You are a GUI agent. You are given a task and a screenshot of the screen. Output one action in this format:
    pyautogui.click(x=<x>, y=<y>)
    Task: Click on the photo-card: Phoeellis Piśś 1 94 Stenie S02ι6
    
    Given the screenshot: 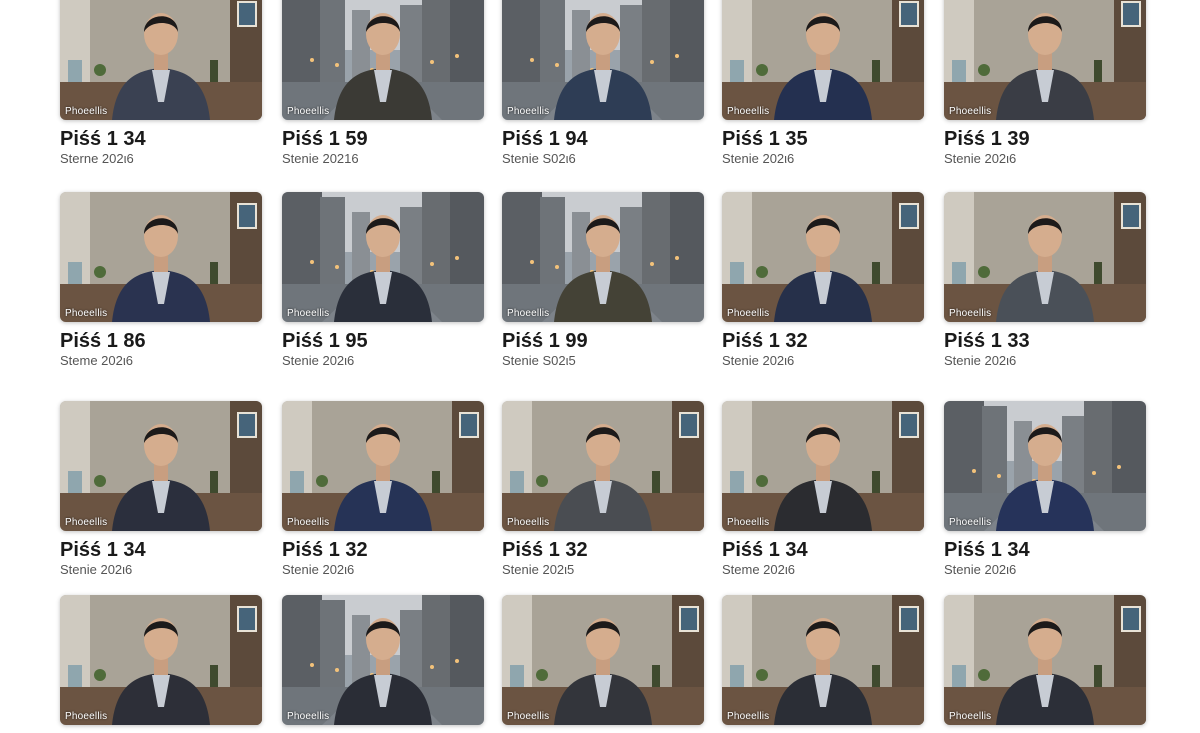 What is the action you would take?
    pyautogui.click(x=604, y=83)
    